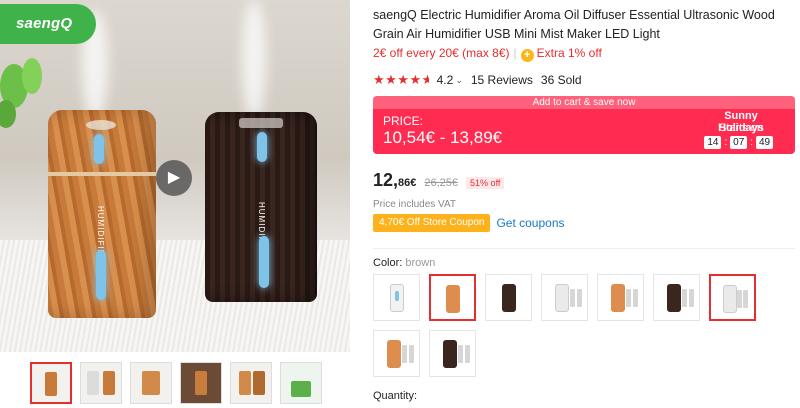 This screenshot has width=800, height=408. What do you see at coordinates (764, 142) in the screenshot?
I see `timer-seconds: 49` at bounding box center [764, 142].